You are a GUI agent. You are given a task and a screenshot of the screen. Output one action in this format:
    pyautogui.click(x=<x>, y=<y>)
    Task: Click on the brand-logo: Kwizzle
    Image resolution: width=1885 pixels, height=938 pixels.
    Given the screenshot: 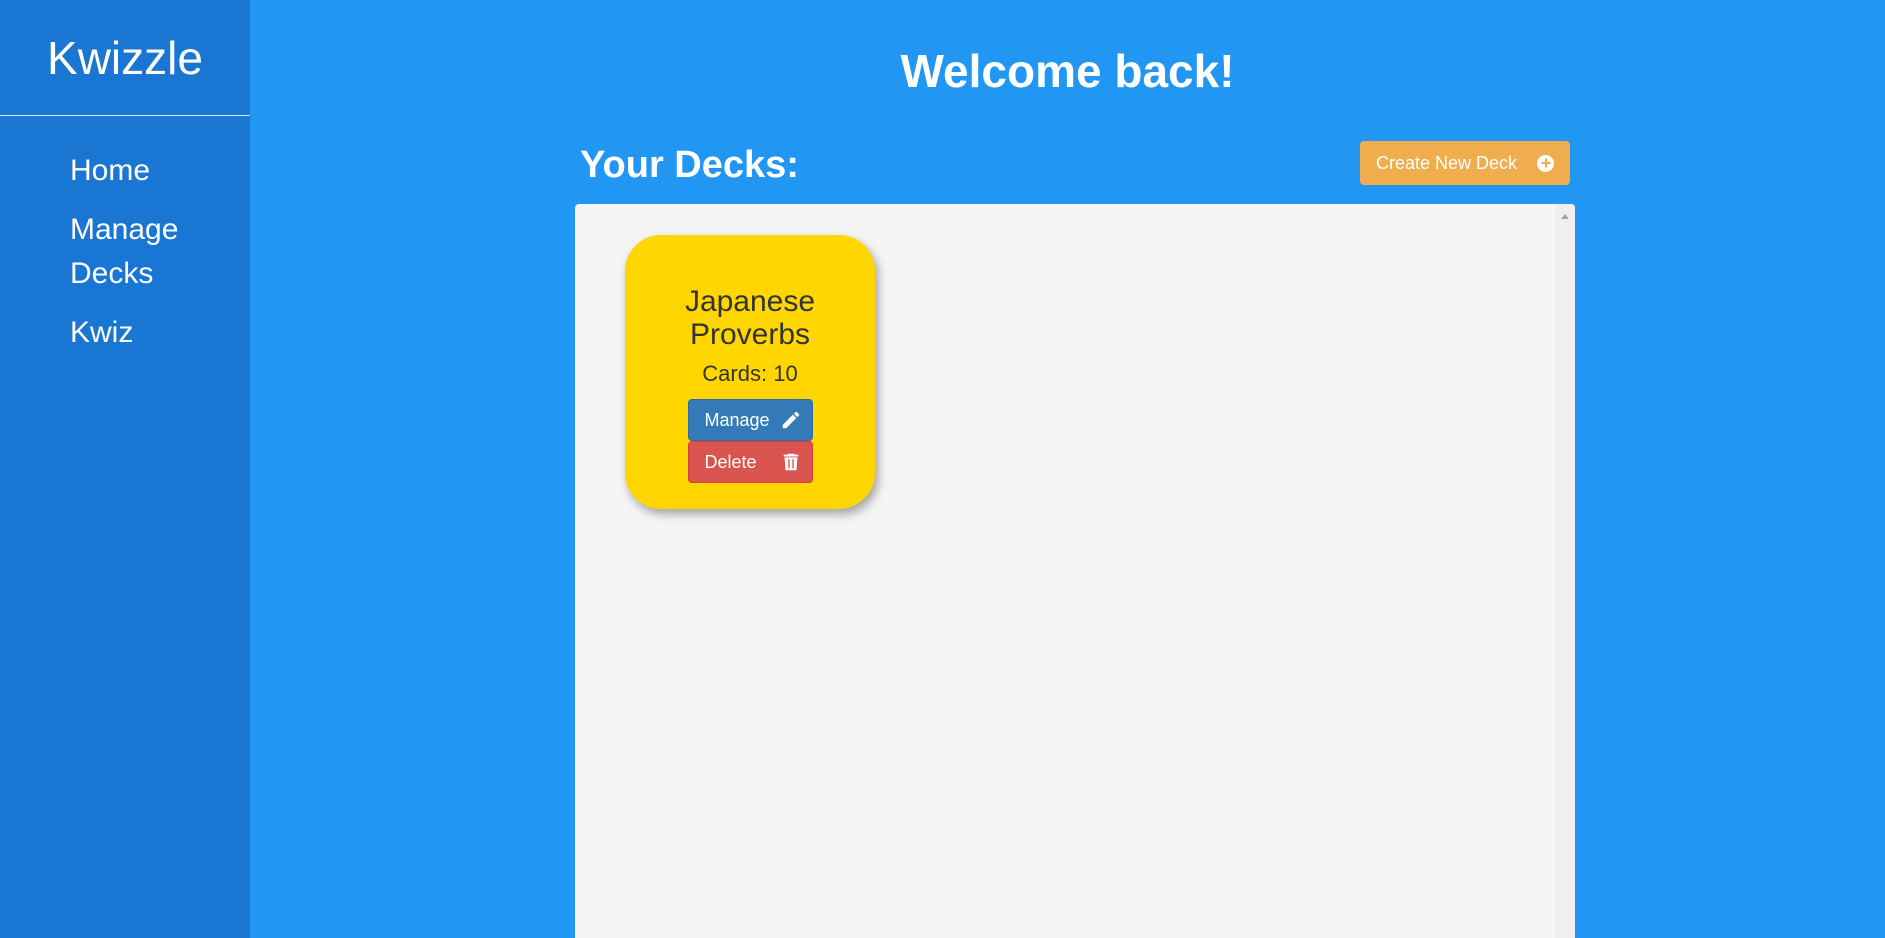 What is the action you would take?
    pyautogui.click(x=125, y=58)
    